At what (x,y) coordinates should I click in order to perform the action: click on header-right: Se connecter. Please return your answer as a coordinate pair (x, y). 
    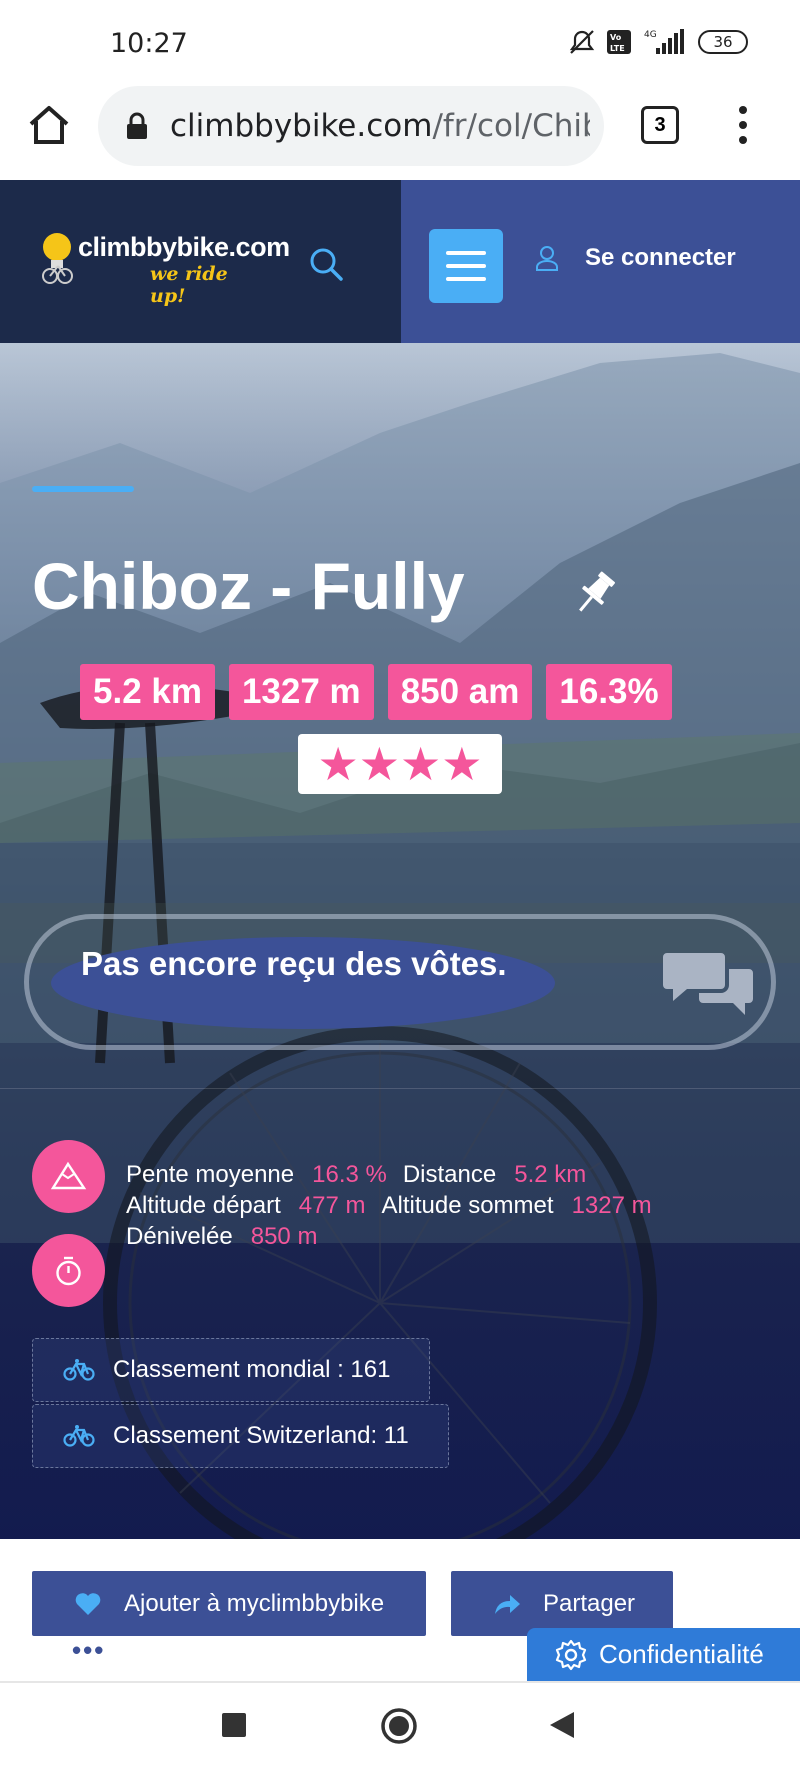
    Looking at the image, I should click on (600, 261).